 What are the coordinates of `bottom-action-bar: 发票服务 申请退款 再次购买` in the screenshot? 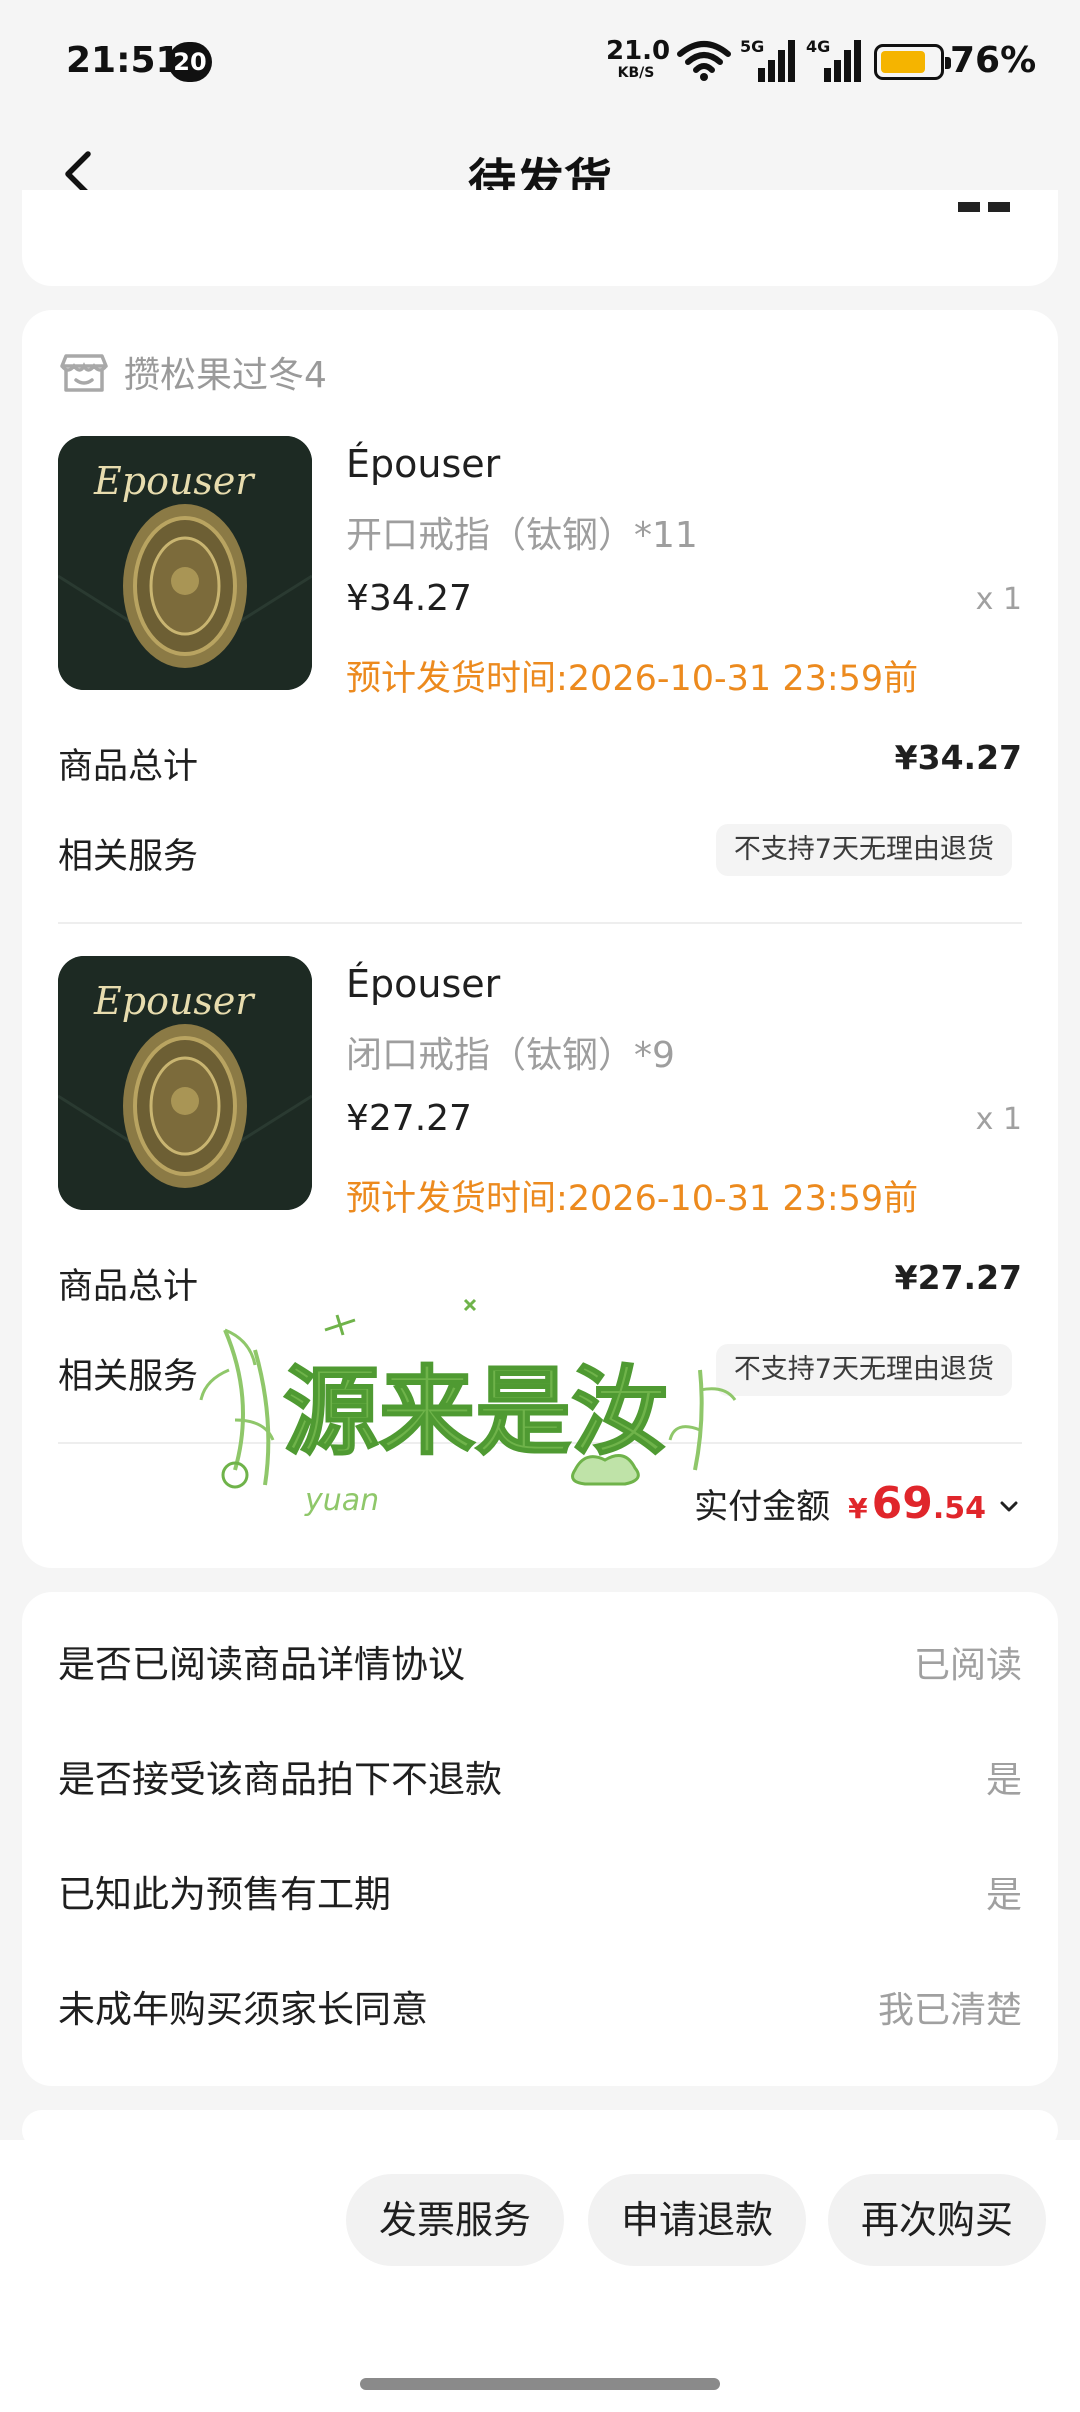 It's located at (540, 2276).